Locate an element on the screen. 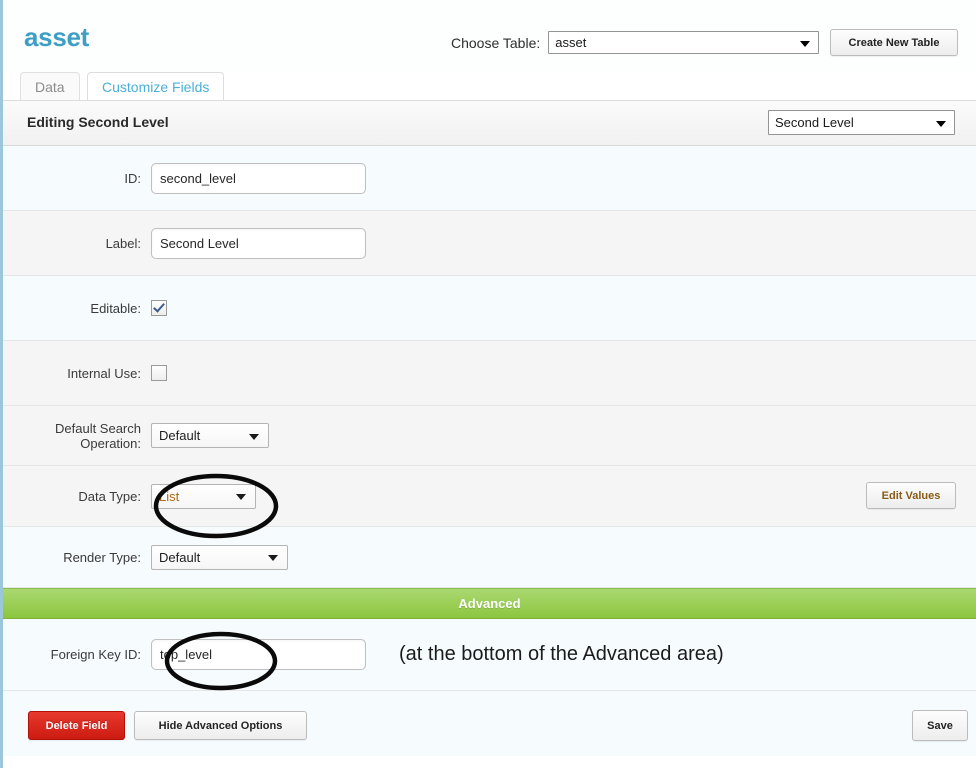  field-internal-use-wrap is located at coordinates (563, 373).